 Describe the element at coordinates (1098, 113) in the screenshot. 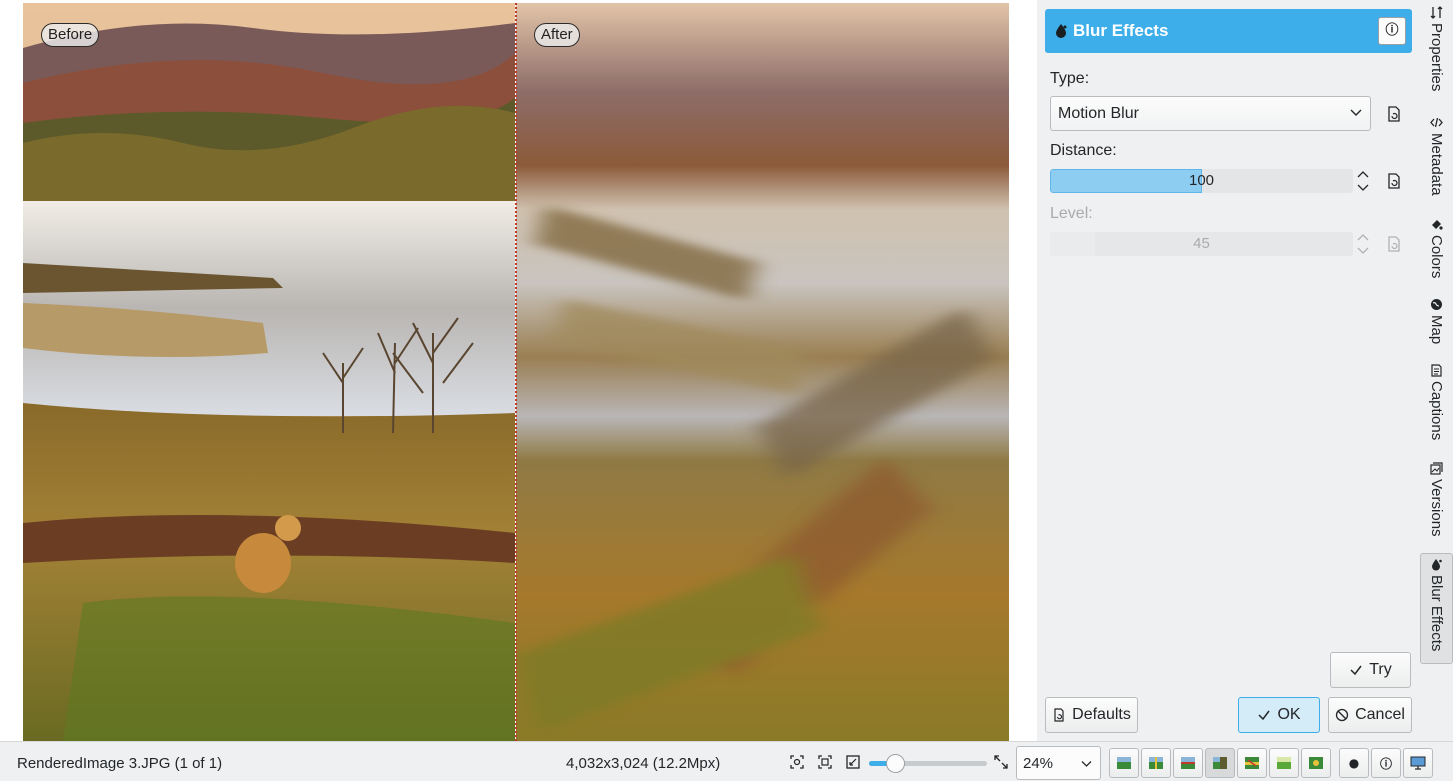

I see `type-select-value: Motion Blur` at that location.